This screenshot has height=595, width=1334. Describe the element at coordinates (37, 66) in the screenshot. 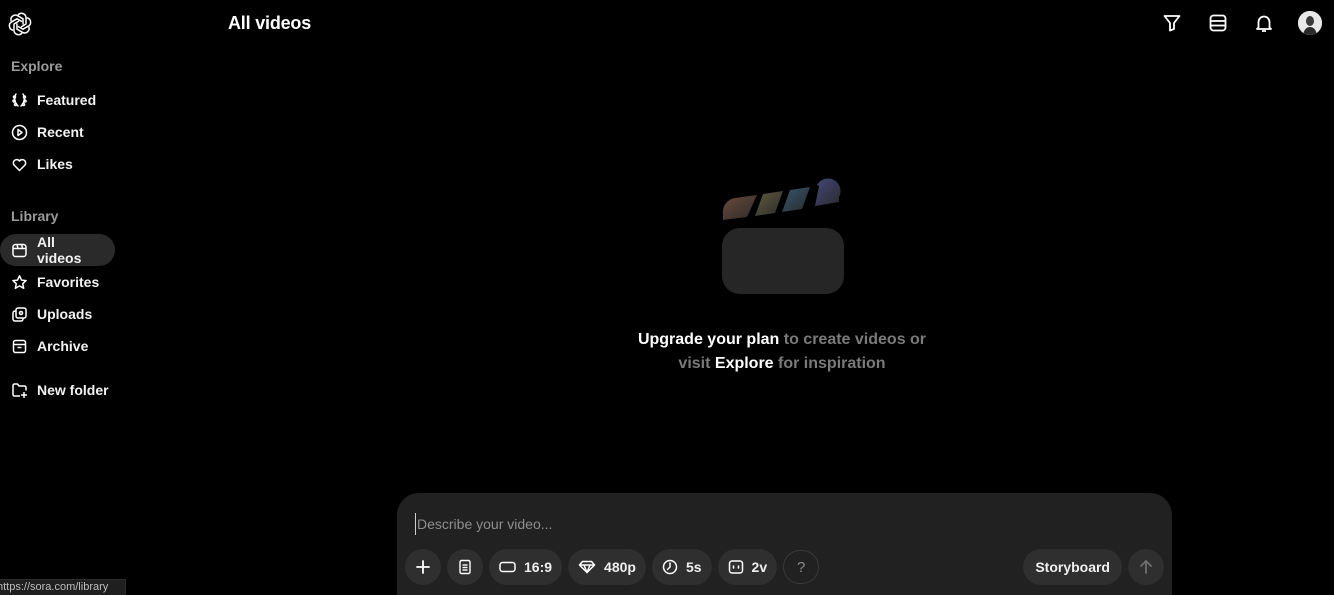

I see `explore-section-label: Explore` at that location.